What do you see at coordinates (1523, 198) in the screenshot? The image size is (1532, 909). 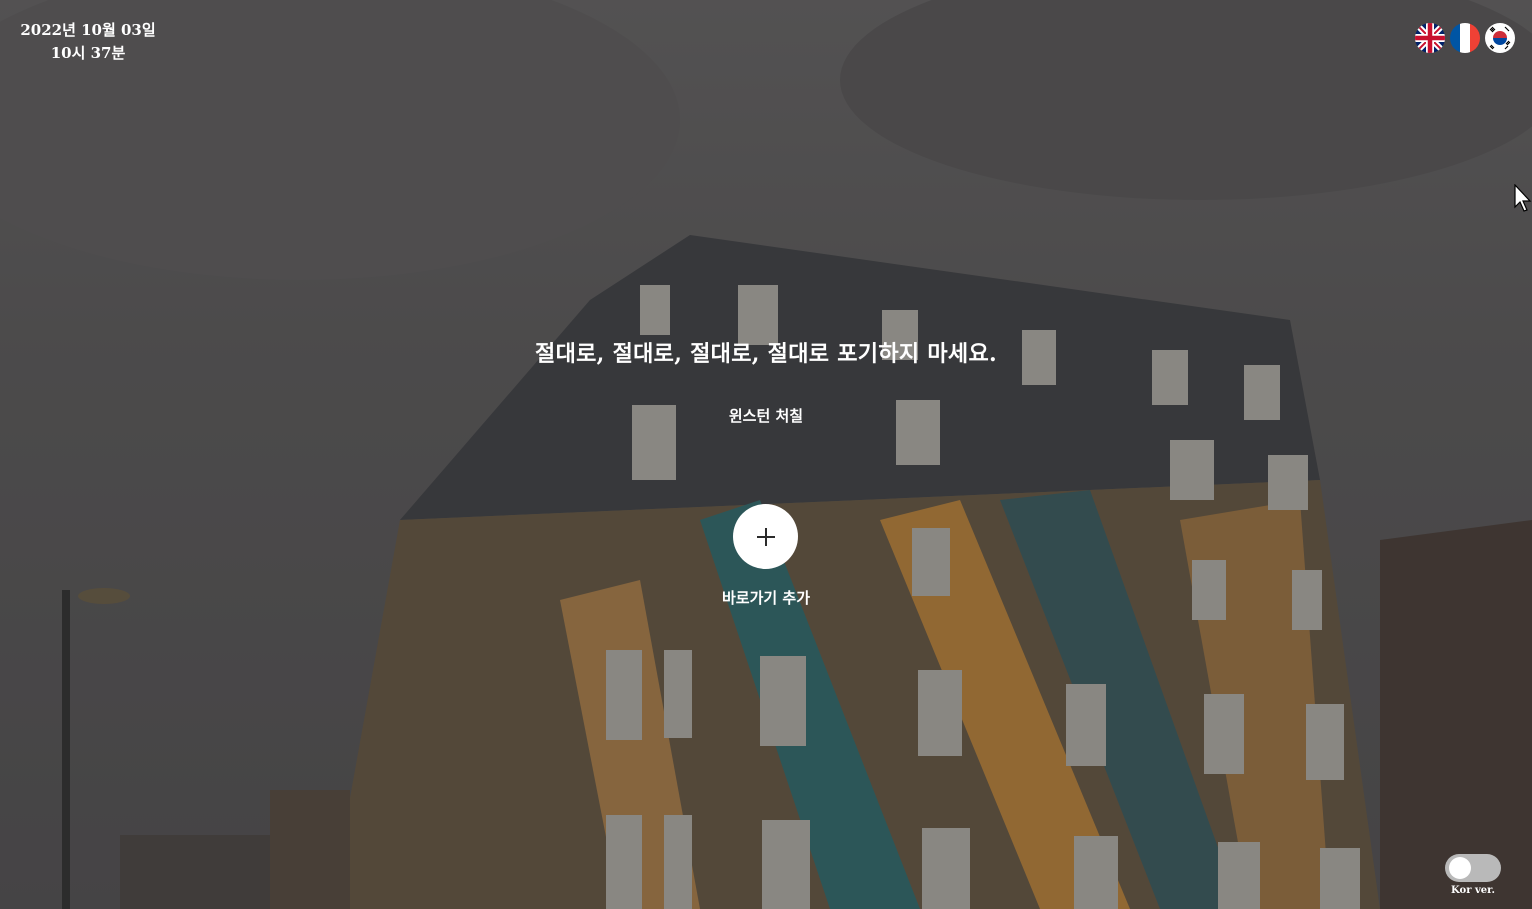 I see `mouse-cursor-icon` at bounding box center [1523, 198].